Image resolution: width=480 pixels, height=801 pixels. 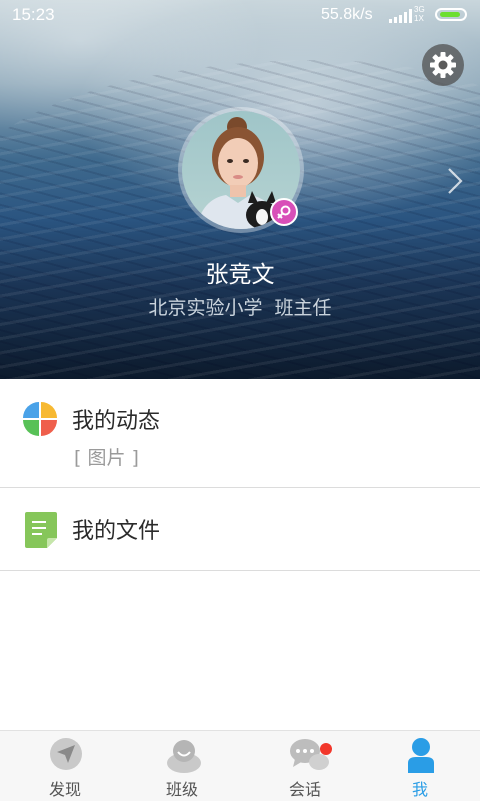 I want to click on network-type-bottom: 1X, so click(x=419, y=18).